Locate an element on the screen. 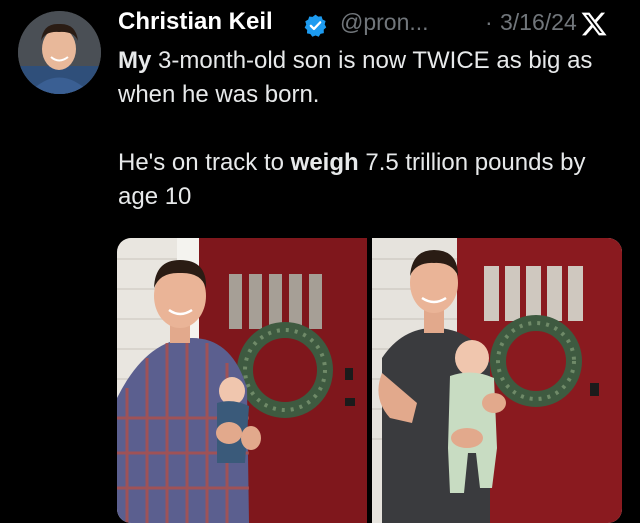  line2-before: He's on track to is located at coordinates (204, 162).